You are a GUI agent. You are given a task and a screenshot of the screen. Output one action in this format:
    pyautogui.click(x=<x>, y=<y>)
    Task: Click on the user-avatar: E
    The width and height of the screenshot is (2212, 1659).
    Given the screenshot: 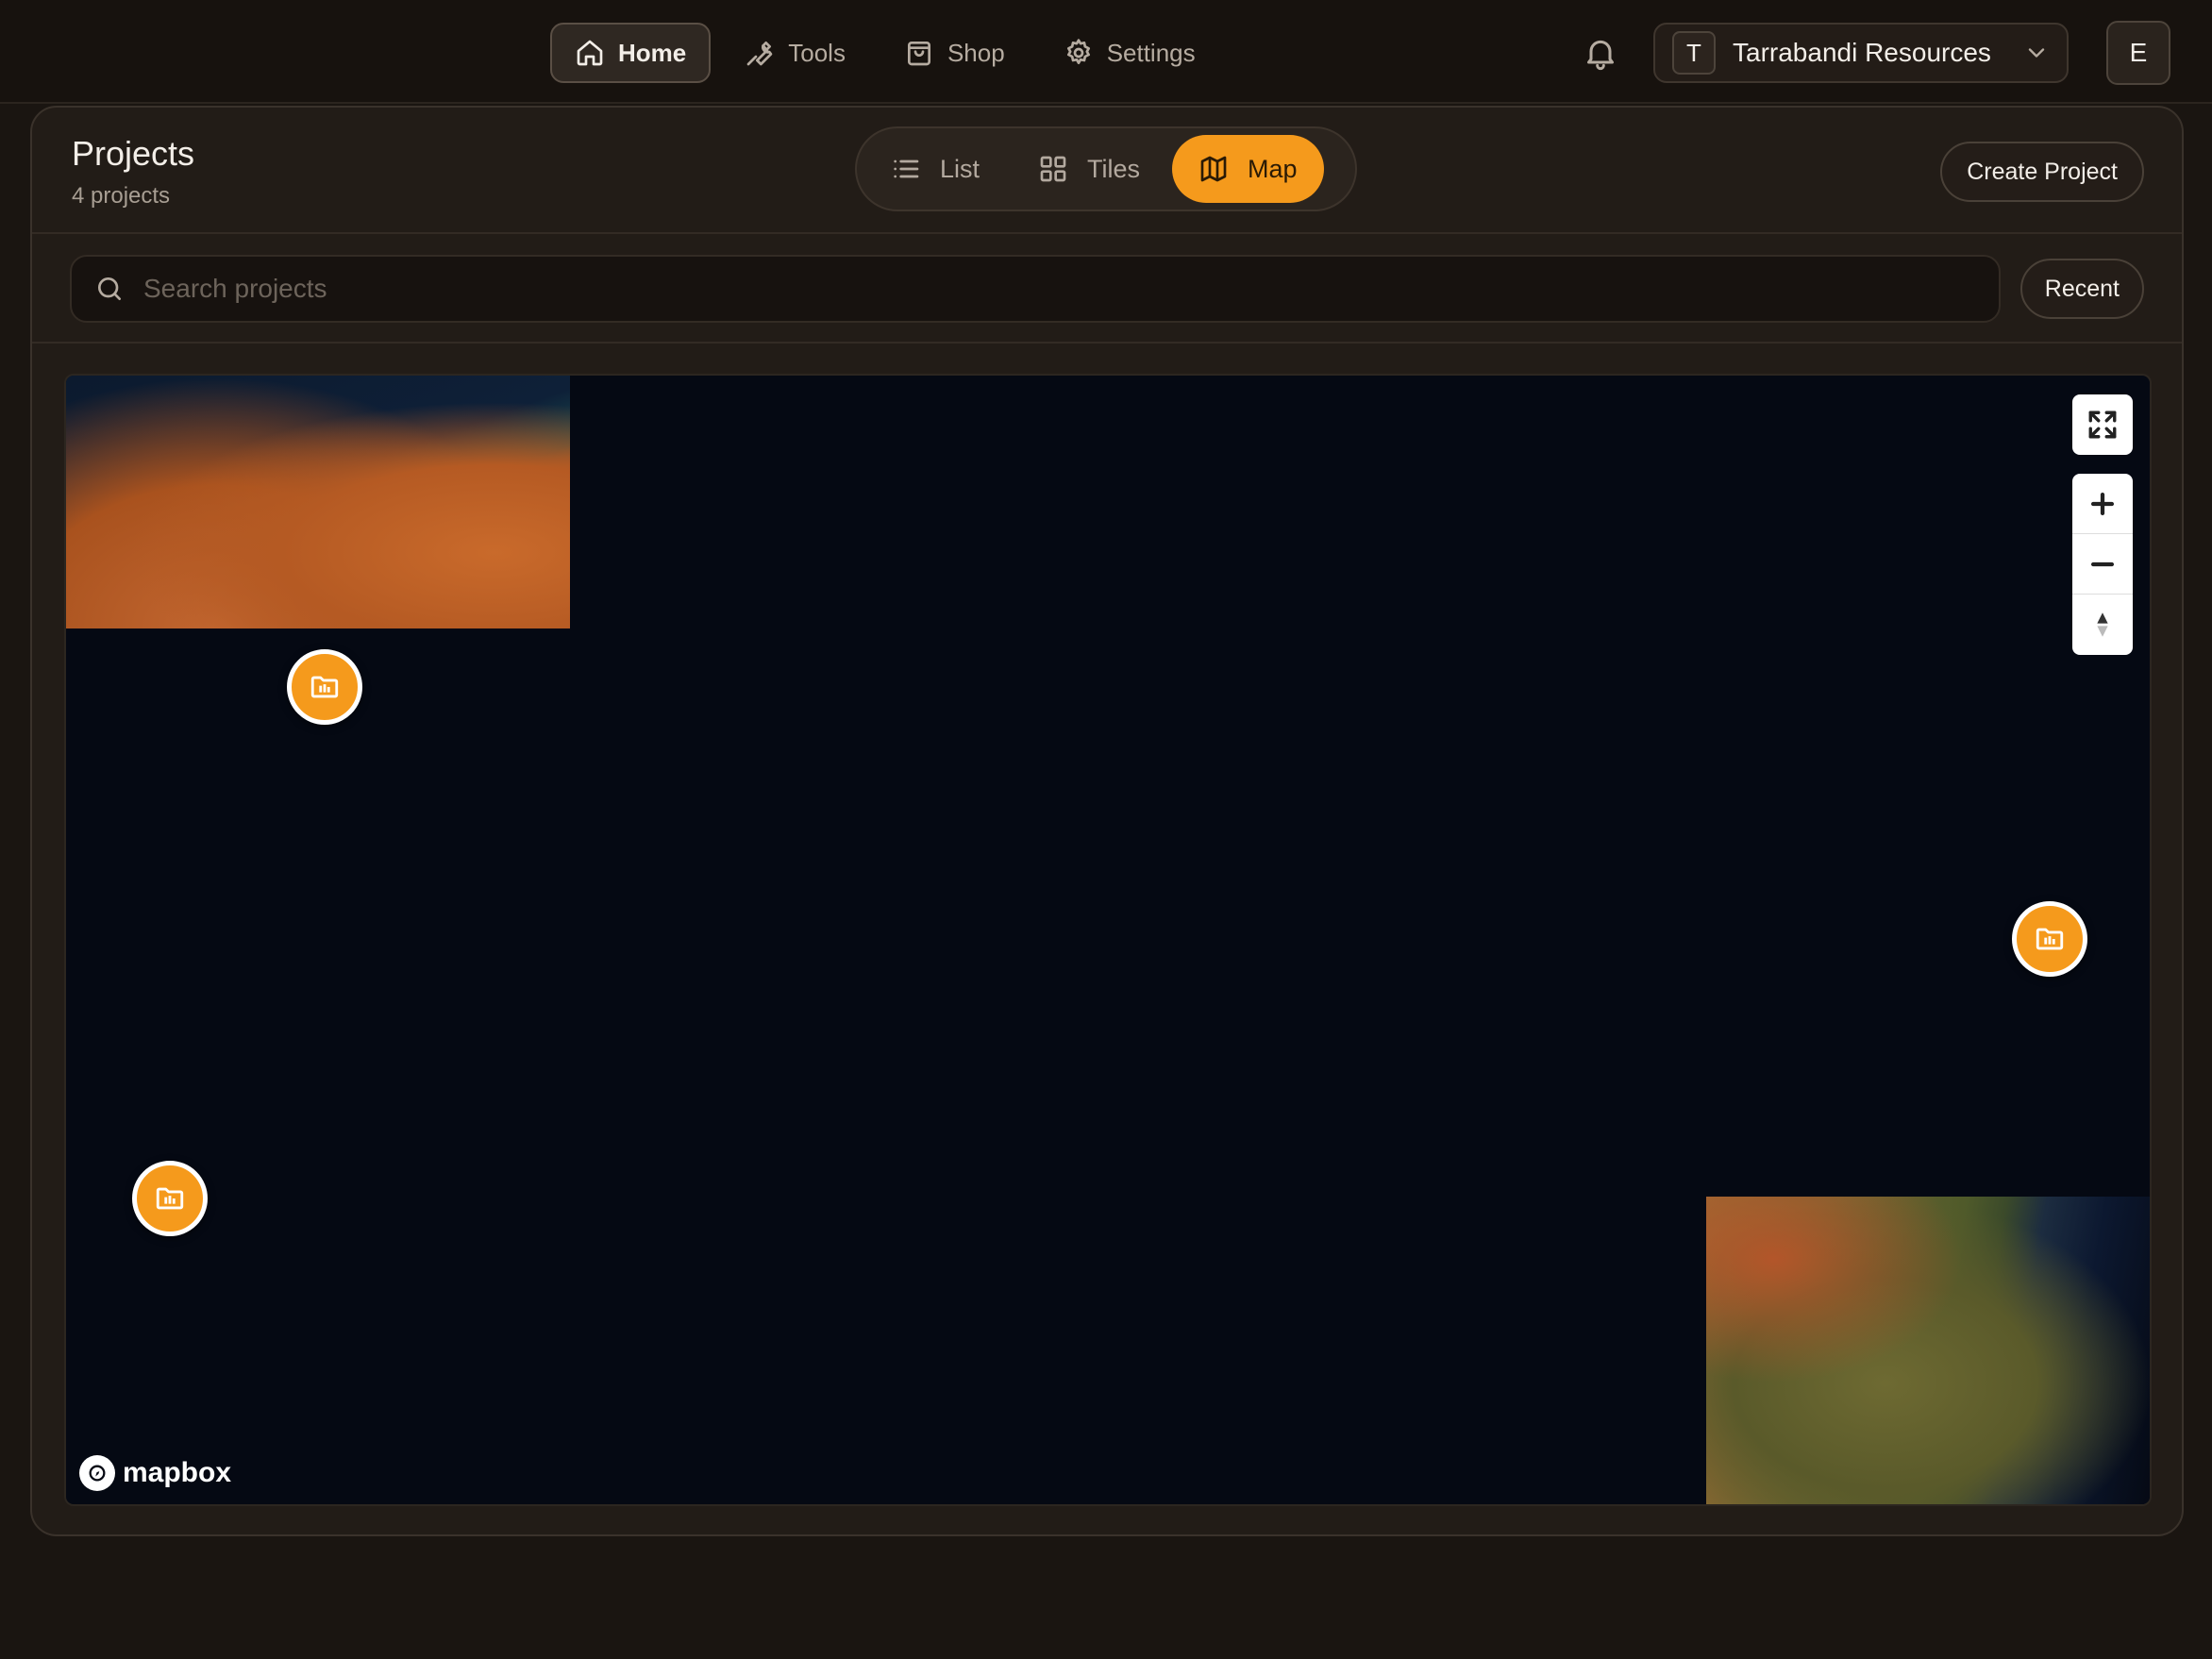 What is the action you would take?
    pyautogui.click(x=2138, y=53)
    